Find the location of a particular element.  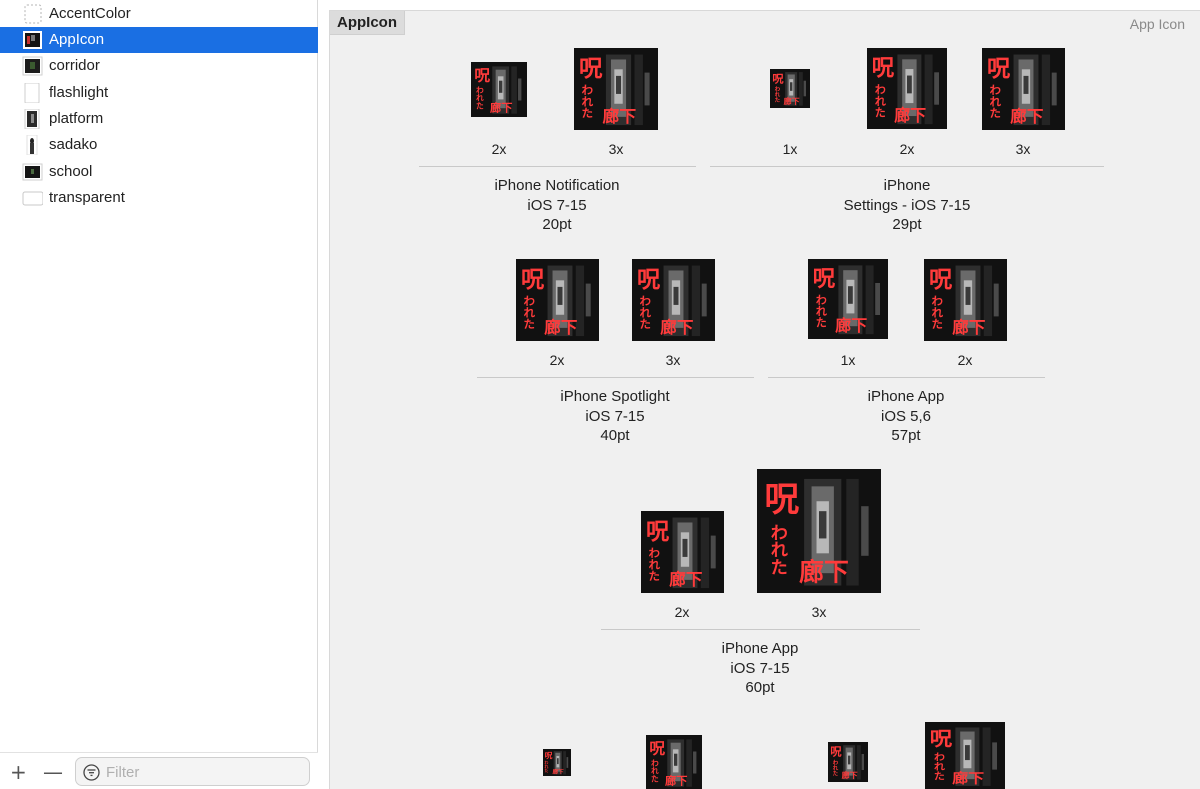

icon-slot-settings-1x: 呪われた 廊下 is located at coordinates (790, 88).